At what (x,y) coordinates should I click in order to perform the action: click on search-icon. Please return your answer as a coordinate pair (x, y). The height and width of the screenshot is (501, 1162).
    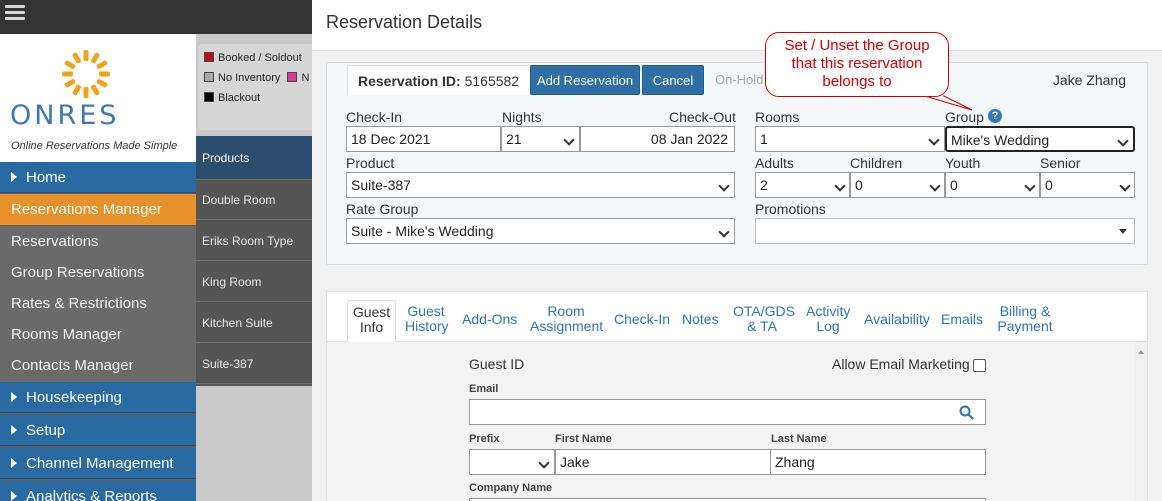
    Looking at the image, I should click on (966, 412).